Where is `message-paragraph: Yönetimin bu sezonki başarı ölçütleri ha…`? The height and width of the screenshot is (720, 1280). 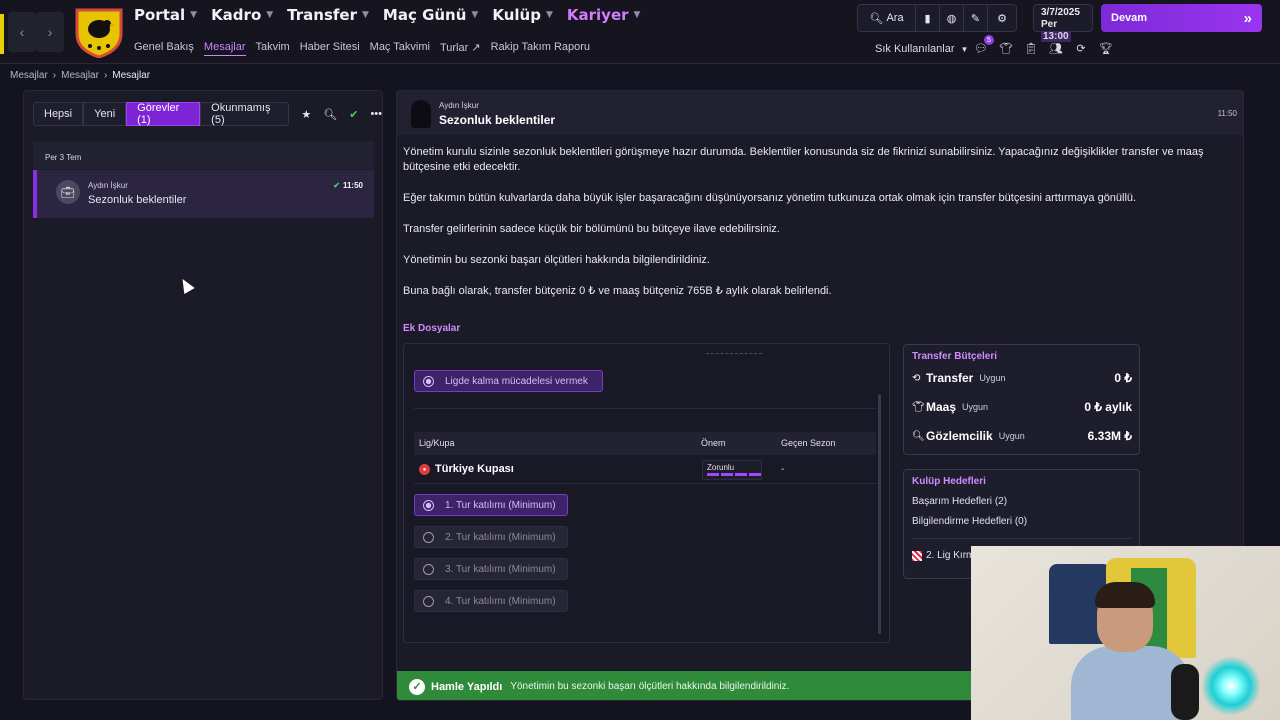 message-paragraph: Yönetimin bu sezonki başarı ölçütleri ha… is located at coordinates (556, 260).